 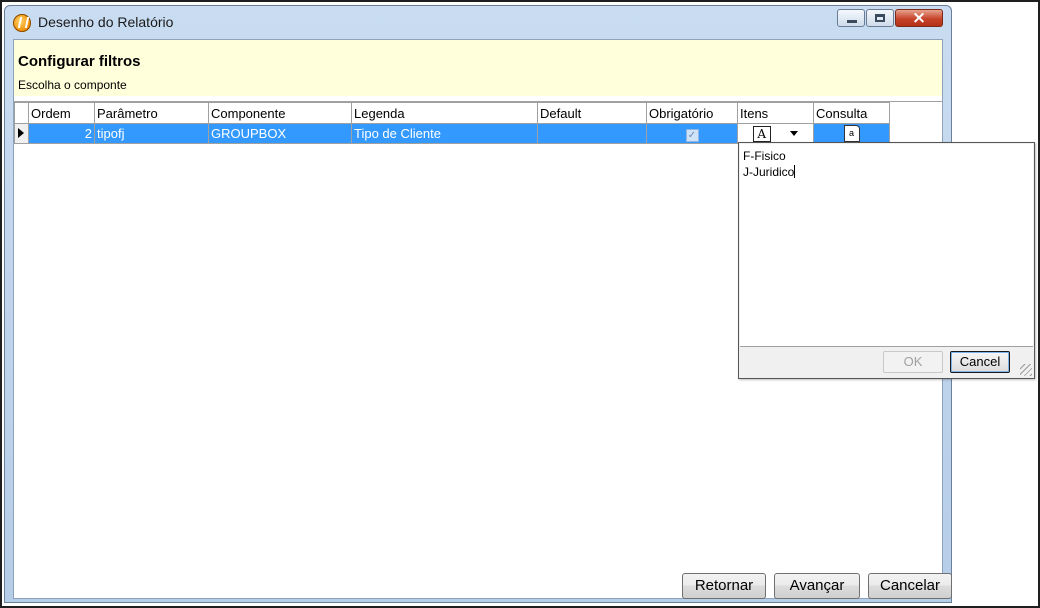 I want to click on cell-consulta: a, so click(x=851, y=133).